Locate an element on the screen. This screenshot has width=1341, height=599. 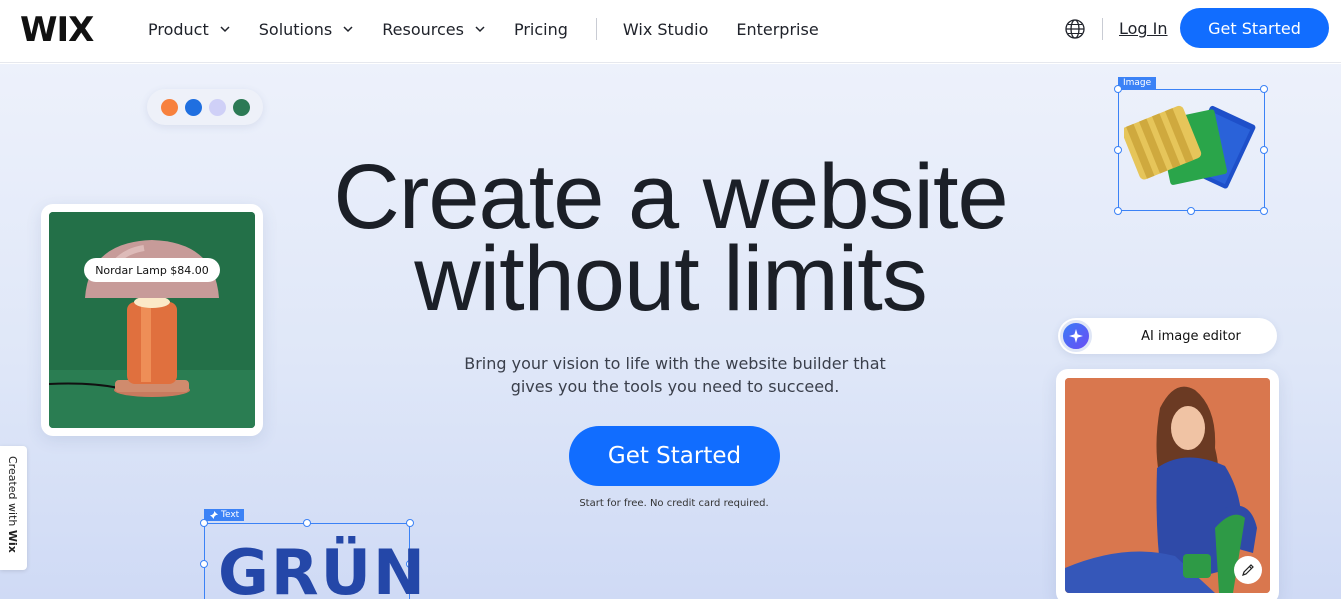
nav-item-wix-studio: Wix Studio is located at coordinates (665, 29).